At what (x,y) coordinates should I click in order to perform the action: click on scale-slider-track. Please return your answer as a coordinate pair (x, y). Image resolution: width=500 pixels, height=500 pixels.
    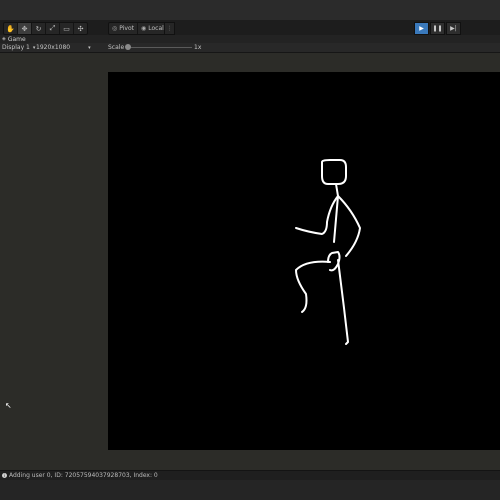
    Looking at the image, I should click on (160, 47).